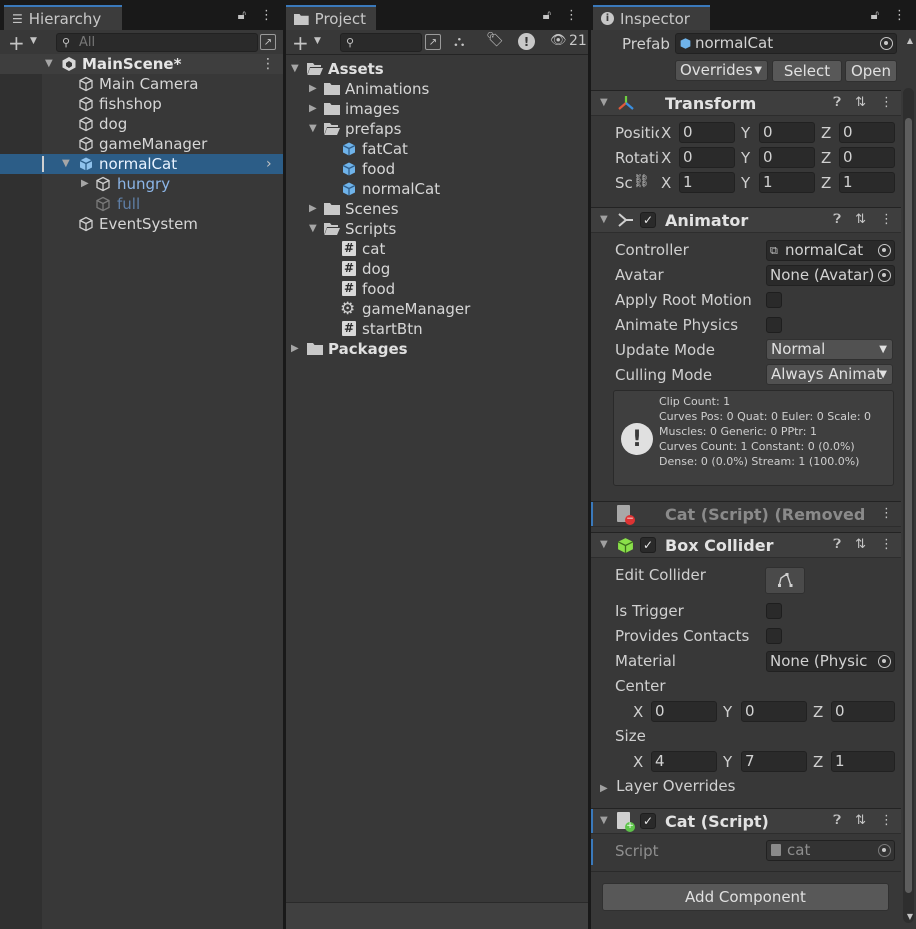 This screenshot has height=929, width=916. Describe the element at coordinates (63, 17) in the screenshot. I see `tab-hierarchy: ☰ Hierarchy` at that location.